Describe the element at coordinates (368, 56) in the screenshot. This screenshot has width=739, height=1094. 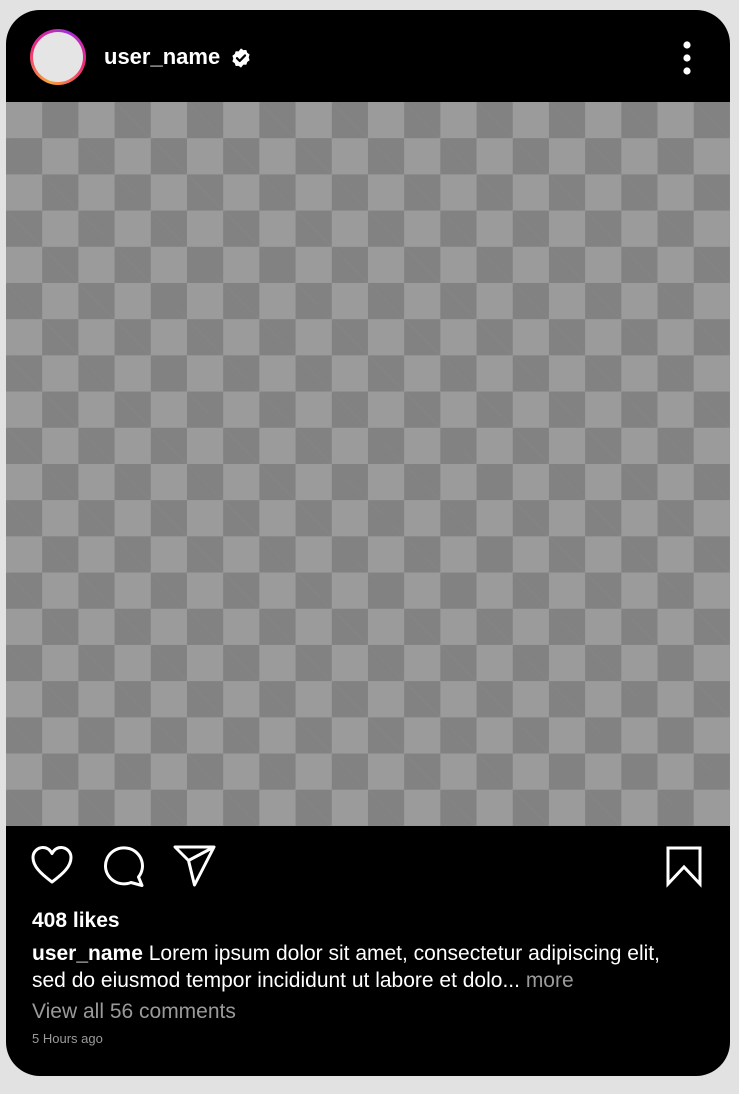
I see `post-header: user_name` at that location.